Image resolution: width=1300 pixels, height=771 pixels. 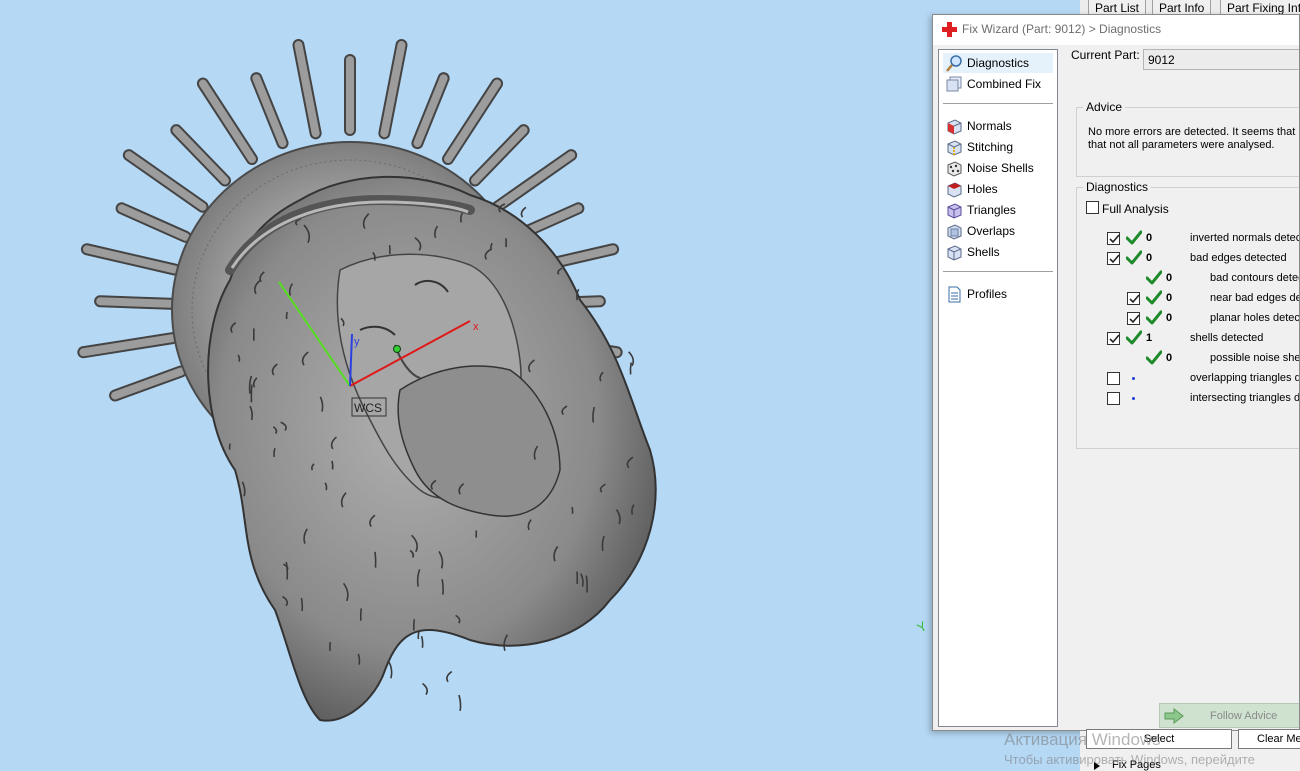 What do you see at coordinates (1116, 298) in the screenshot?
I see `diagnostic-row-near-bad-edges: 0 near bad edges de` at bounding box center [1116, 298].